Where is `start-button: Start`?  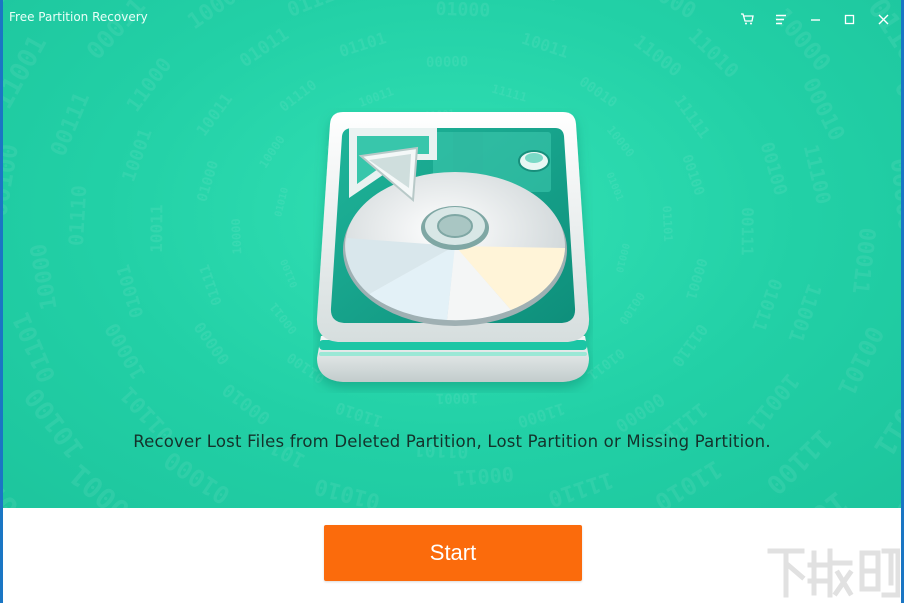
start-button: Start is located at coordinates (453, 553).